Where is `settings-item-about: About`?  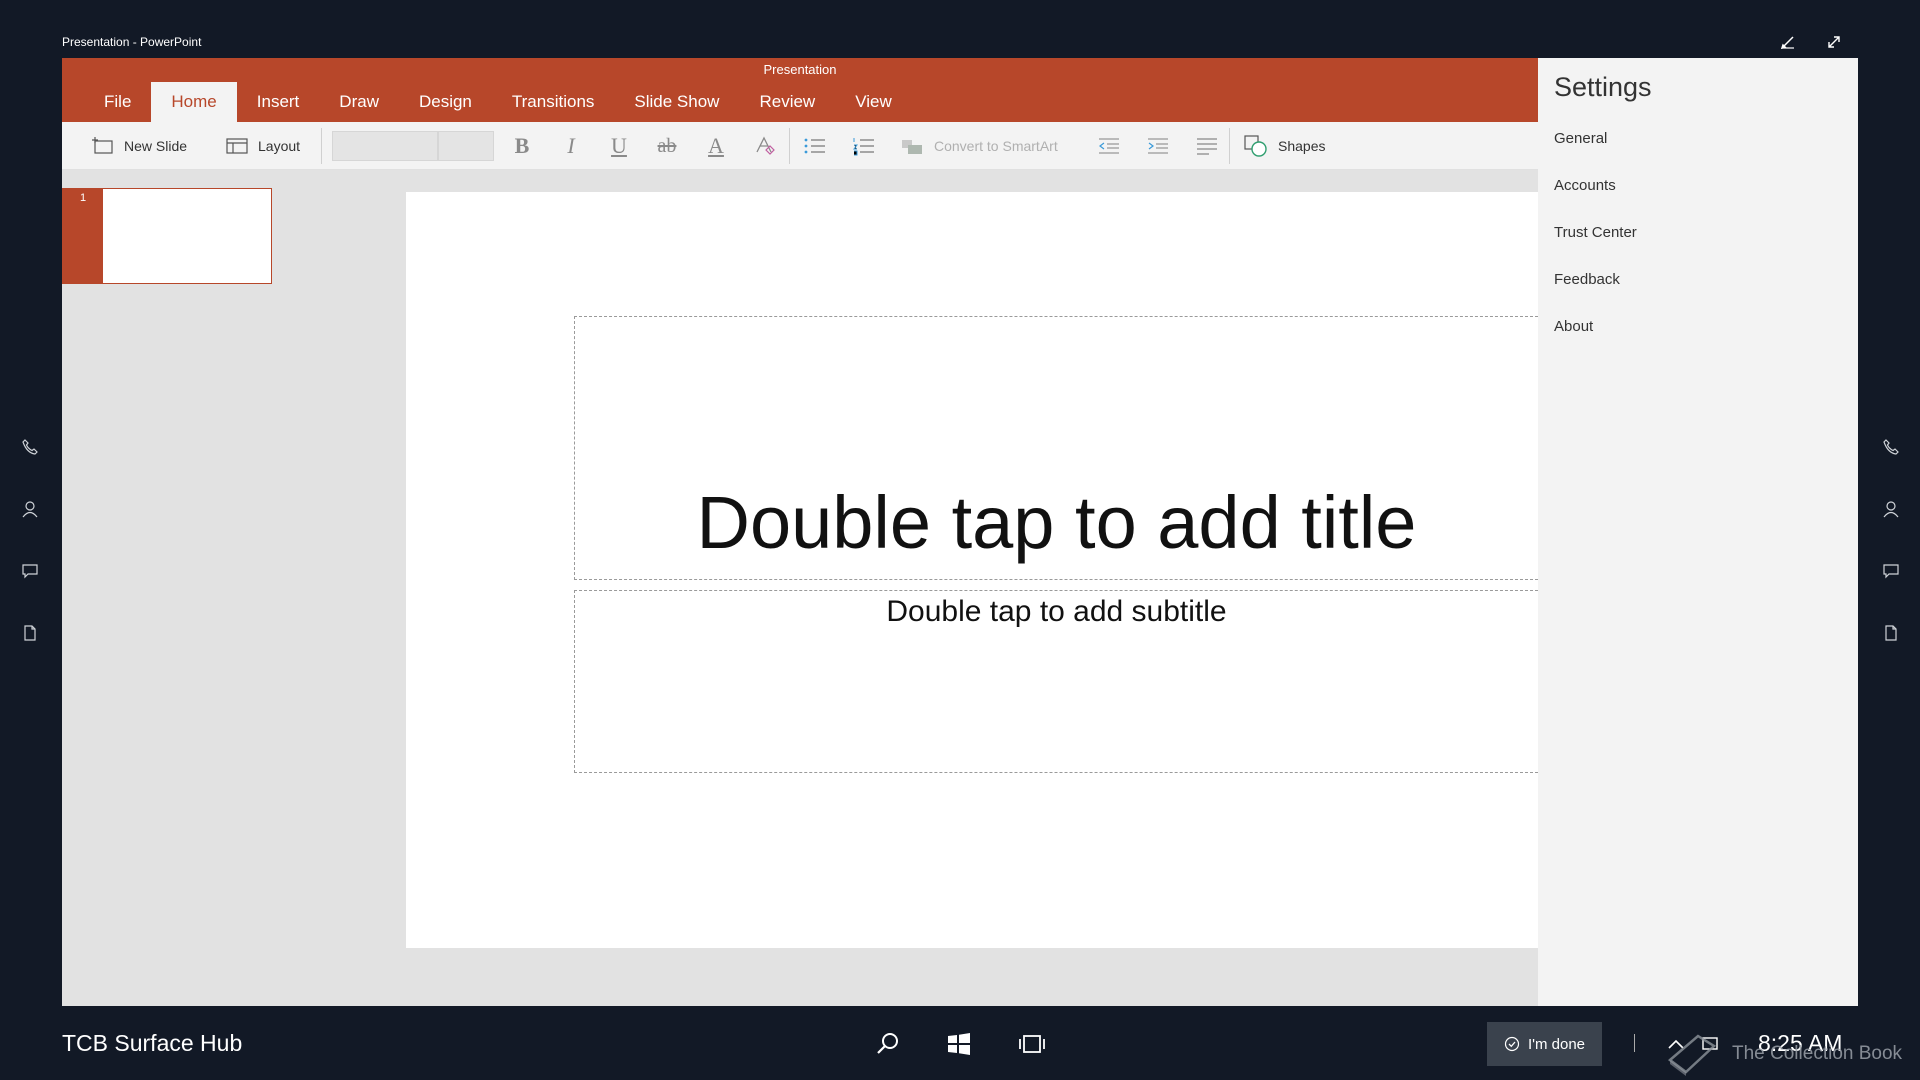
settings-item-about: About is located at coordinates (1573, 326).